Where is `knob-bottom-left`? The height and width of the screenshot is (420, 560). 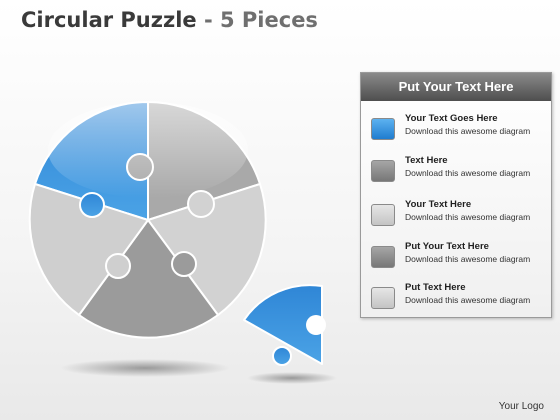 knob-bottom-left is located at coordinates (118, 266).